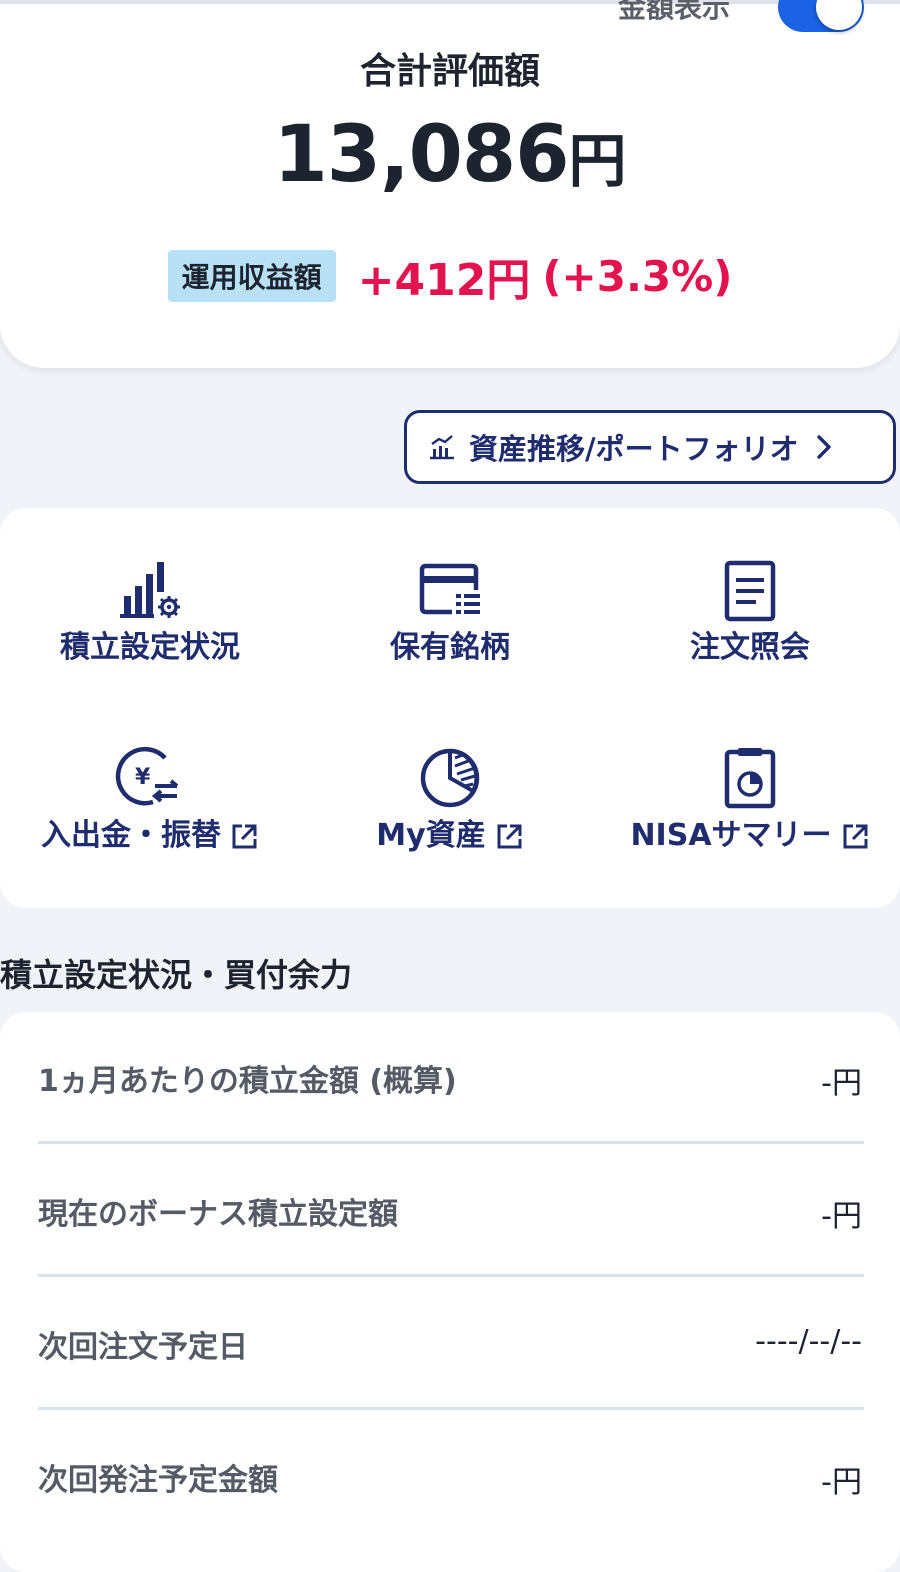 The width and height of the screenshot is (900, 1572). What do you see at coordinates (176, 975) in the screenshot?
I see `accumulation-section-title: 積立設定状況・買付余力` at bounding box center [176, 975].